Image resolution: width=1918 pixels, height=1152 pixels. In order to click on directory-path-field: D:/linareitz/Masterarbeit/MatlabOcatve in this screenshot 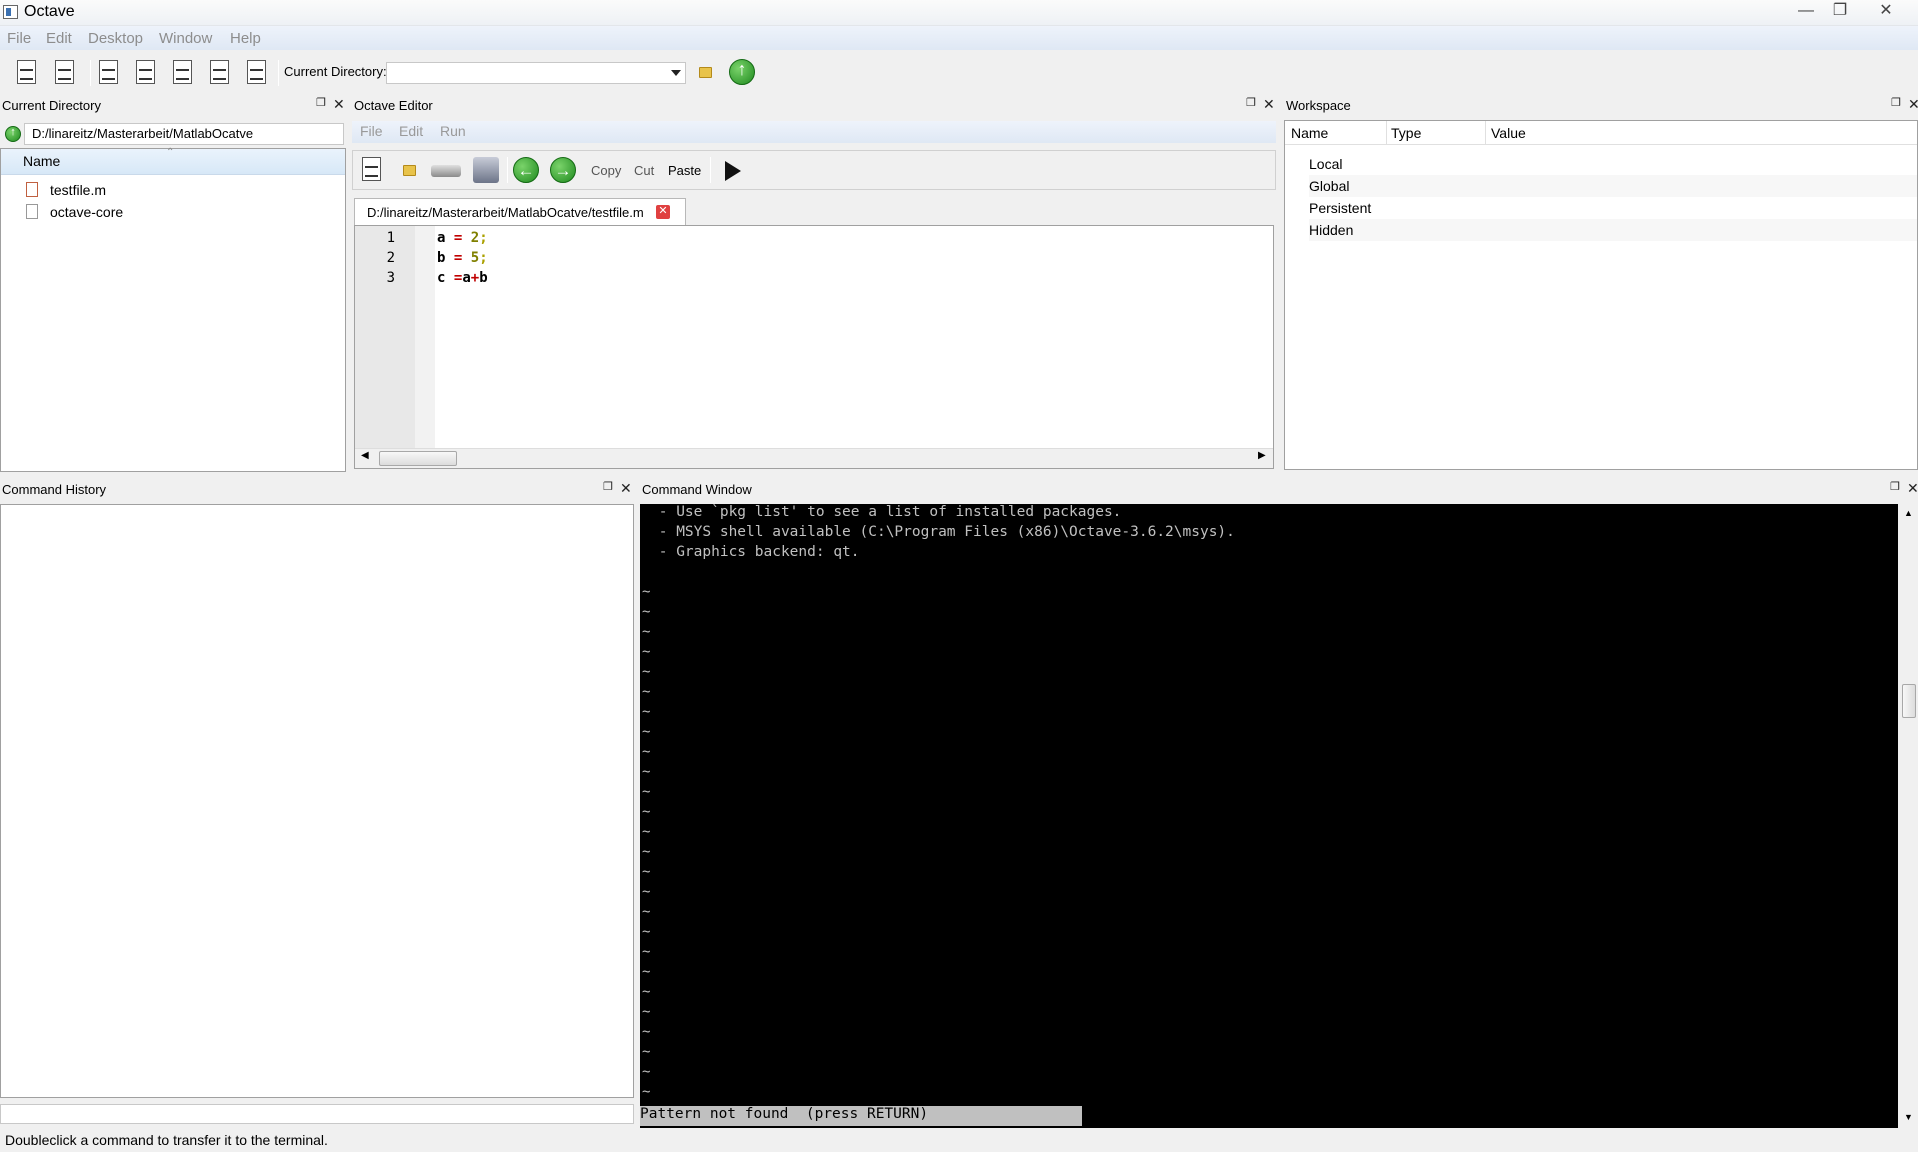, I will do `click(184, 134)`.